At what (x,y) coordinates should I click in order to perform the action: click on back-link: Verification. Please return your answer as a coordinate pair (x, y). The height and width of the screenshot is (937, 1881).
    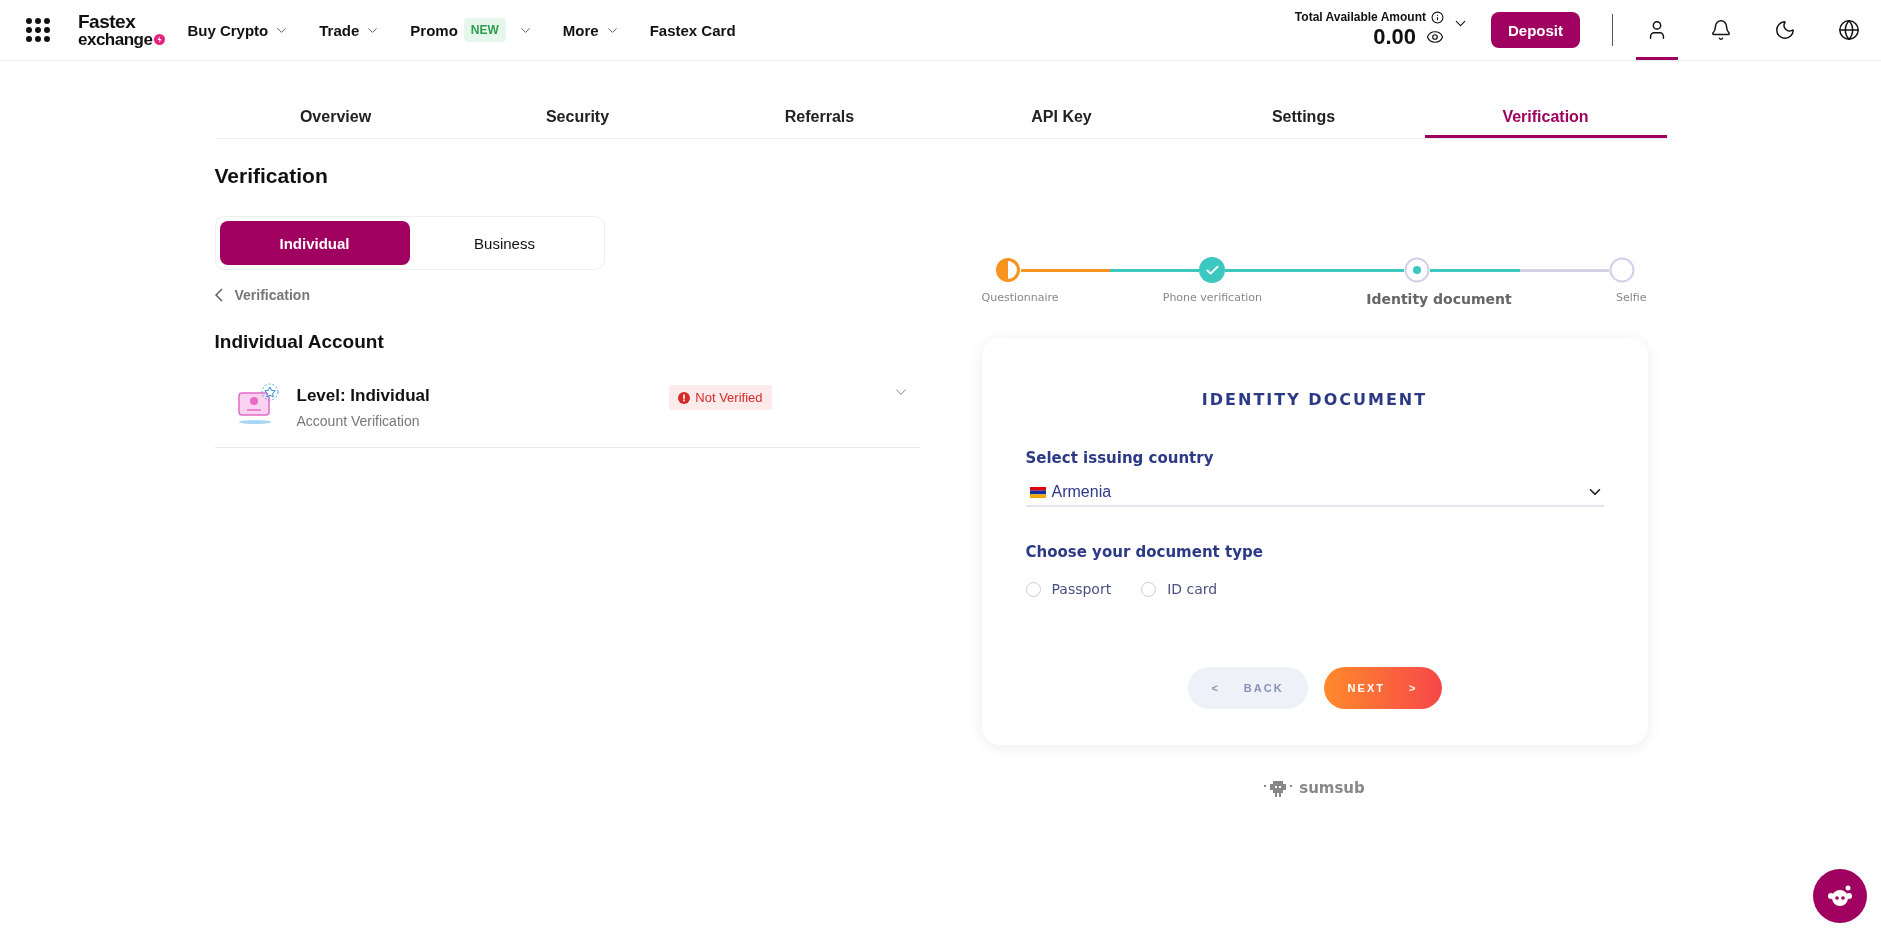
    Looking at the image, I should click on (567, 295).